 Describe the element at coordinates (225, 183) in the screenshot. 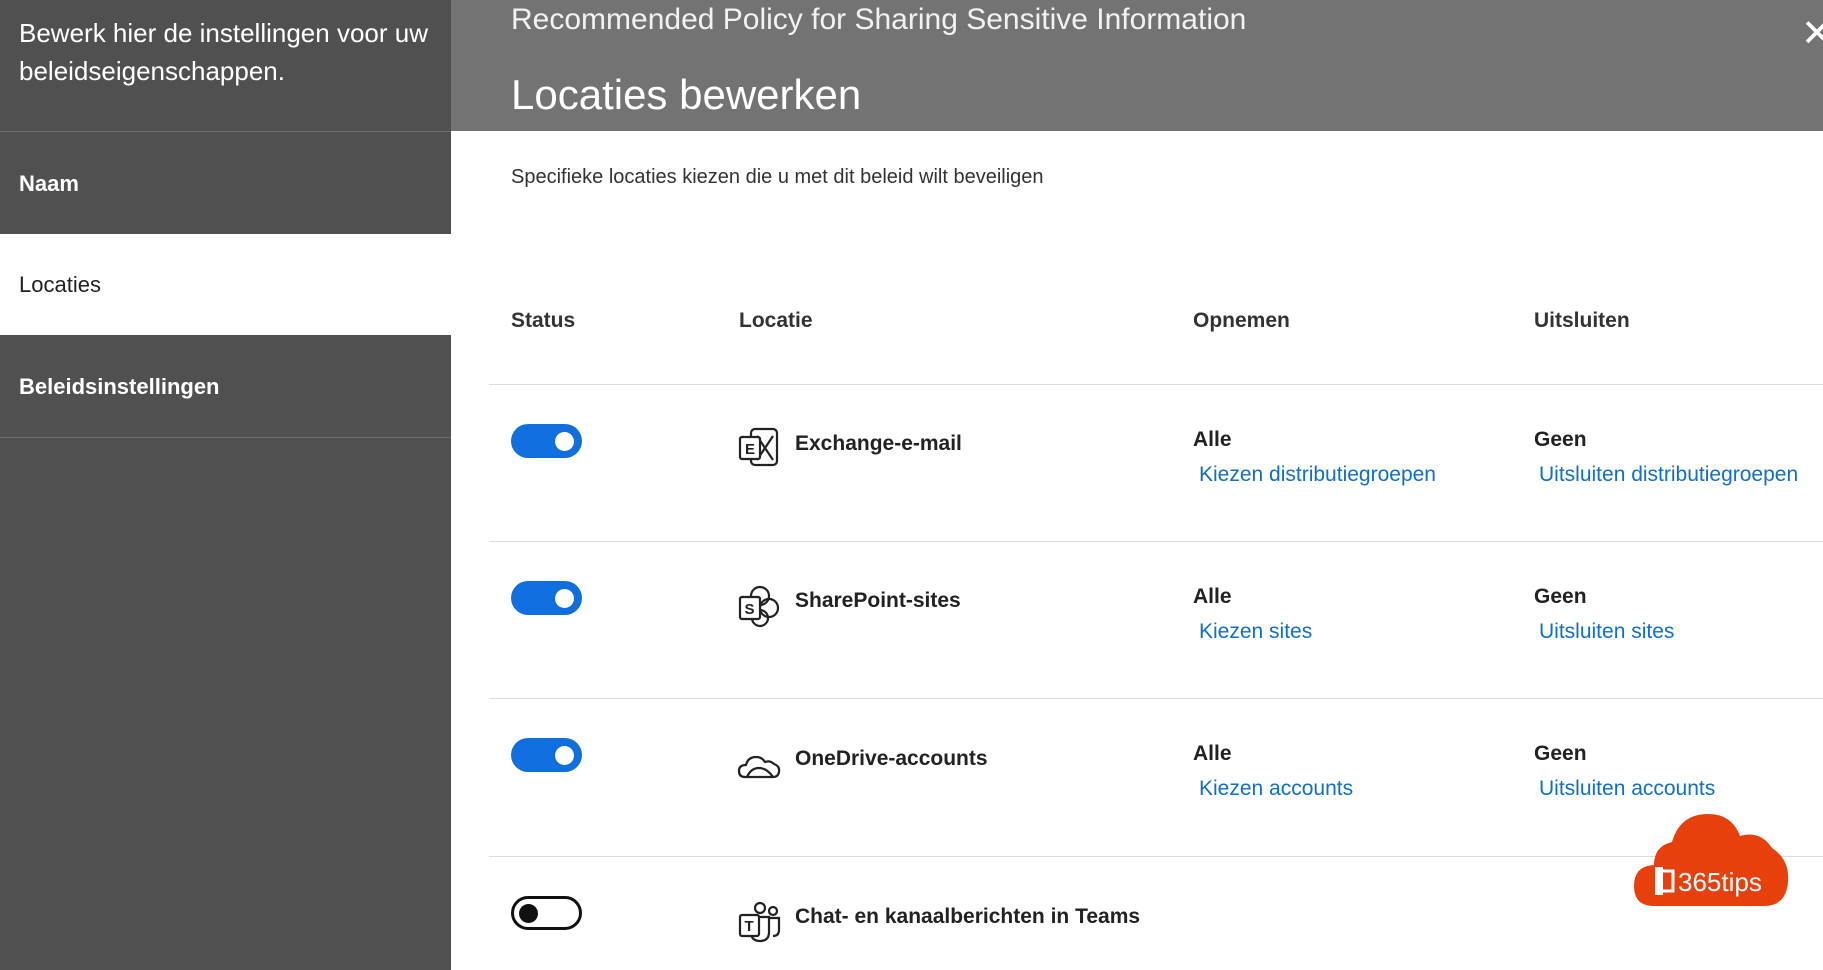

I see `sidebar-item-naam: Naam` at that location.